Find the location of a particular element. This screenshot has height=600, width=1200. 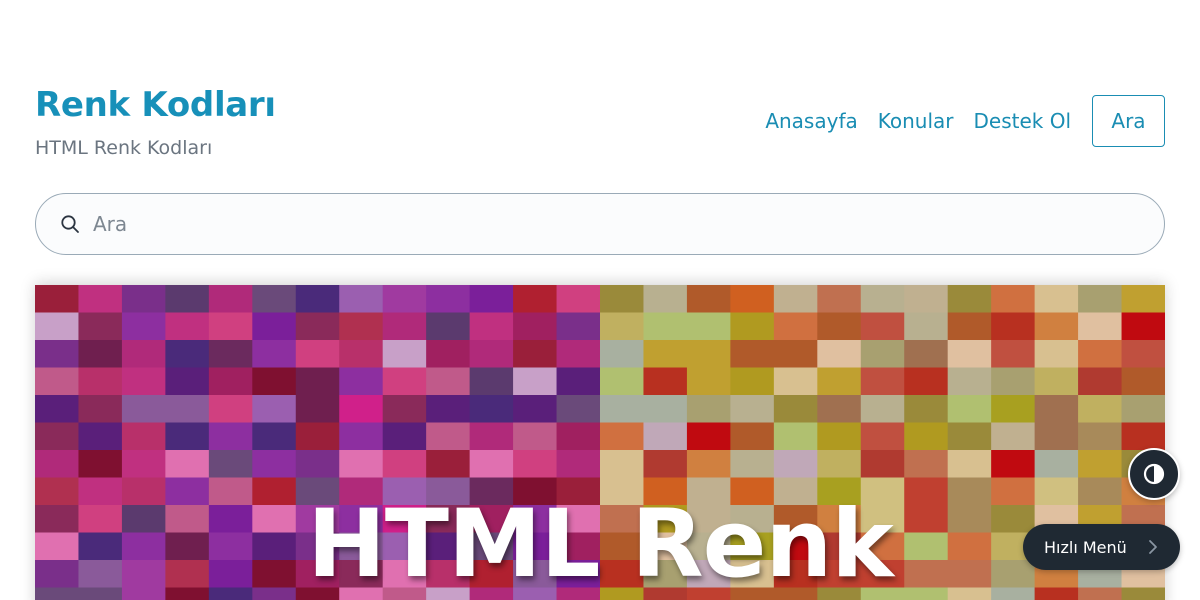

quick-menu-button: Hızlı Menü is located at coordinates (1101, 547).